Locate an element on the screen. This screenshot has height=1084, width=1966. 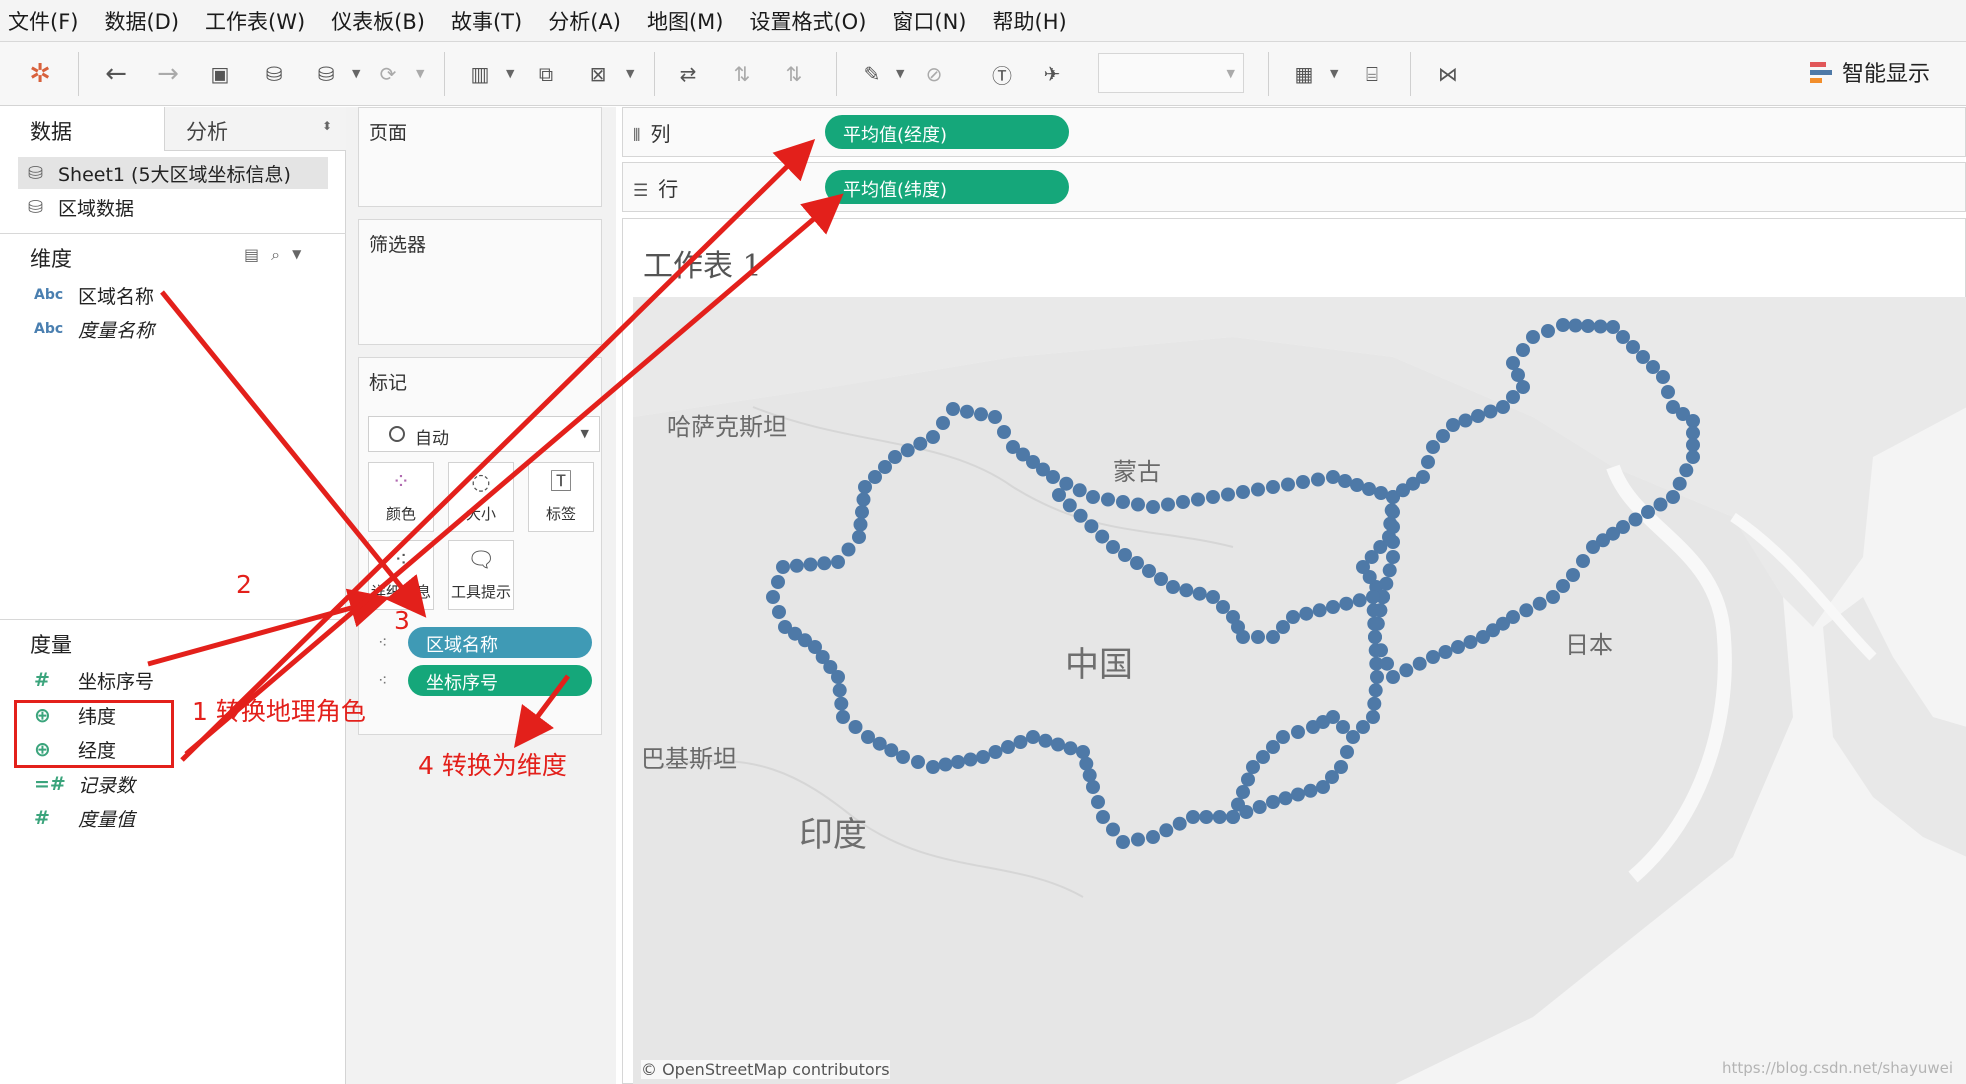
new-datasource-icon: ⛁ is located at coordinates (274, 74).